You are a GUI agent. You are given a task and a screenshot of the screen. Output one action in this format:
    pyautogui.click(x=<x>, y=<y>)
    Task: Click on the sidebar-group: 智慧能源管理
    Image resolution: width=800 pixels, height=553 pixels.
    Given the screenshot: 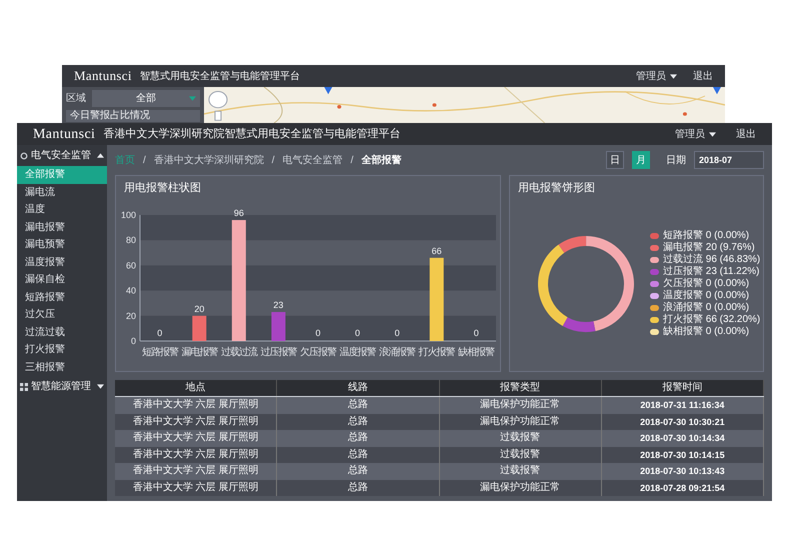 What is the action you would take?
    pyautogui.click(x=62, y=386)
    